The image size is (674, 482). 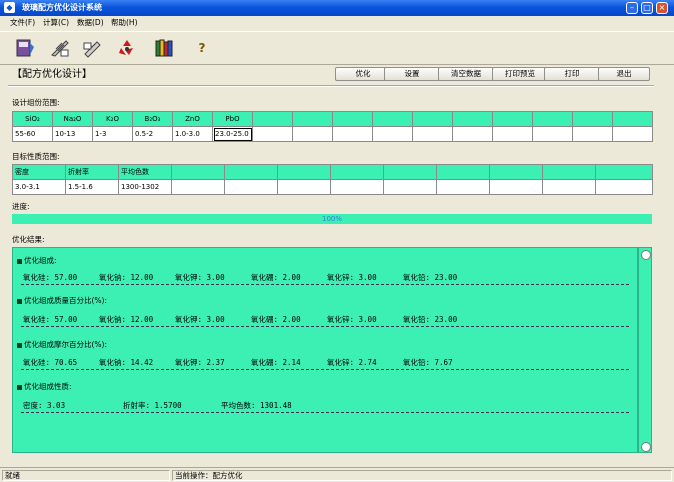 What do you see at coordinates (25, 48) in the screenshot?
I see `book-icon` at bounding box center [25, 48].